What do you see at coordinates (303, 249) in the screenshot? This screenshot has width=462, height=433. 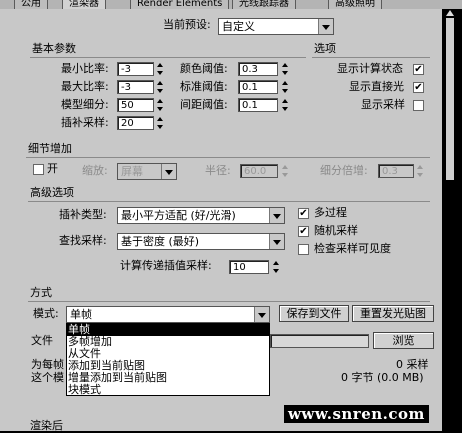 I see `check-visibility-checkbox` at bounding box center [303, 249].